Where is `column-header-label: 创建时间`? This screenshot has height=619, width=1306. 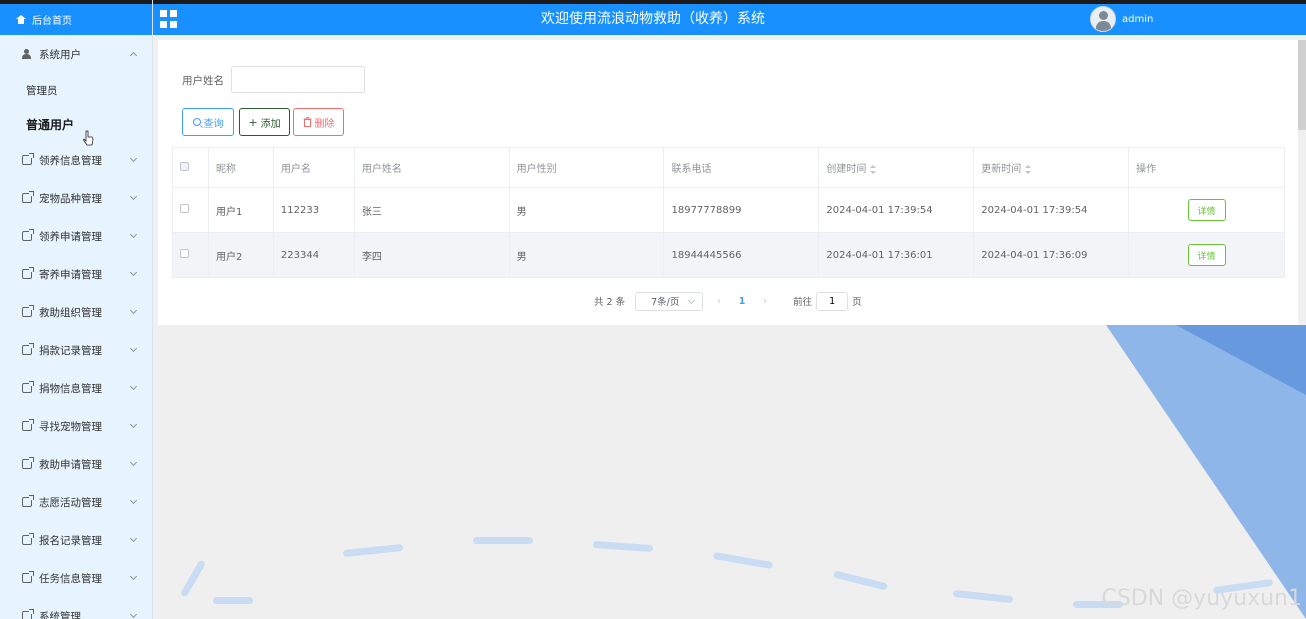
column-header-label: 创建时间 is located at coordinates (846, 169).